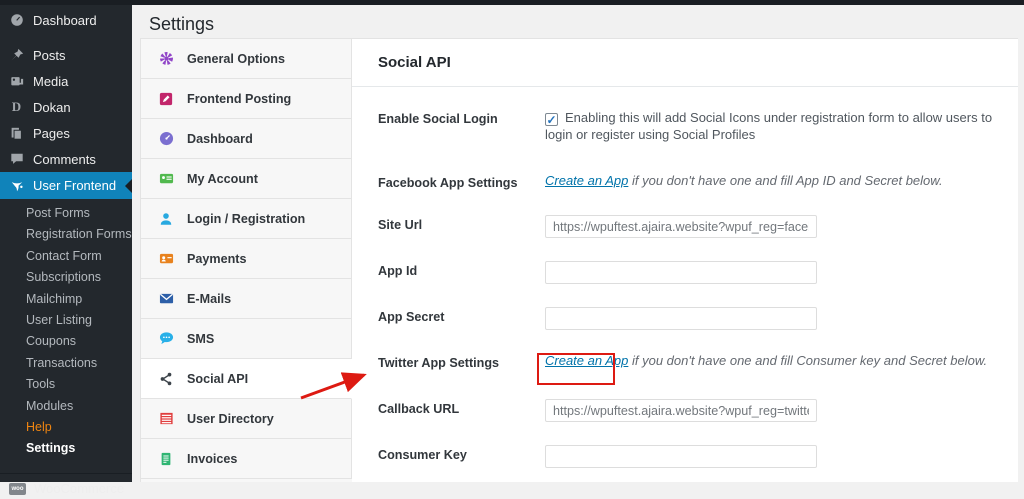  Describe the element at coordinates (222, 178) in the screenshot. I see `tab-label: My Account` at that location.